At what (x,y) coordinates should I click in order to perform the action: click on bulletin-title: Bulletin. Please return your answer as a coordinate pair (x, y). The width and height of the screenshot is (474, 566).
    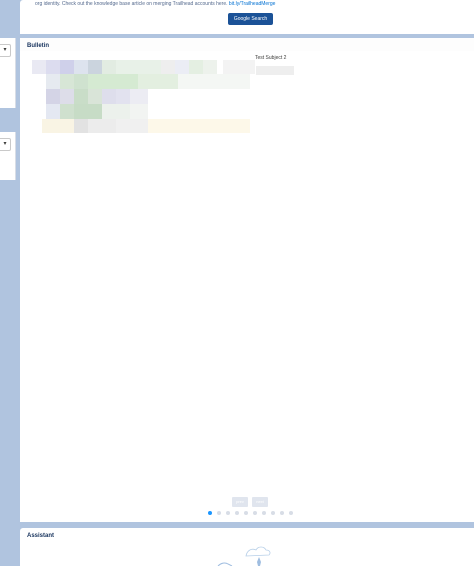
    Looking at the image, I should click on (38, 46).